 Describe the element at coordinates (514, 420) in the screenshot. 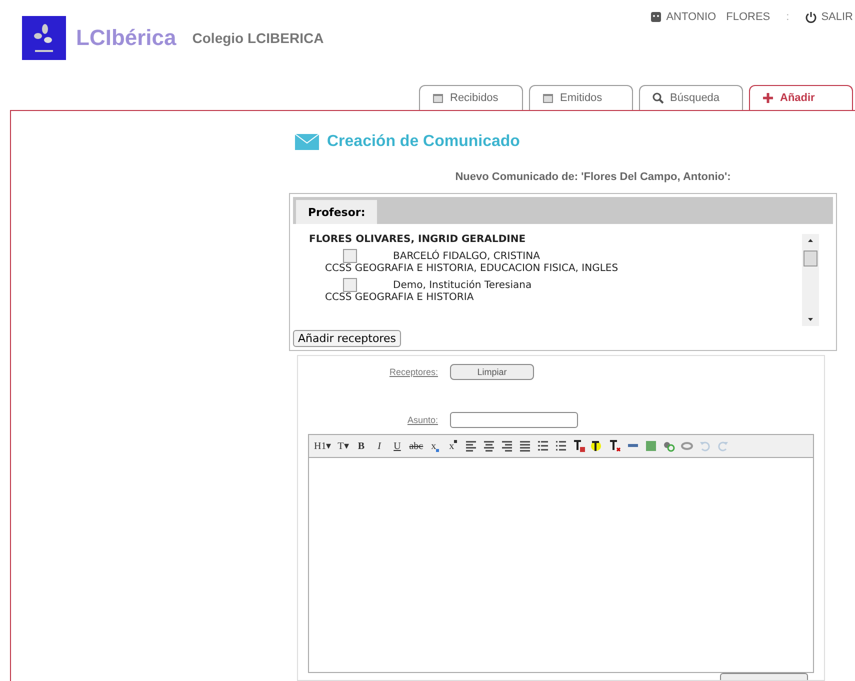

I see `subject-field` at that location.